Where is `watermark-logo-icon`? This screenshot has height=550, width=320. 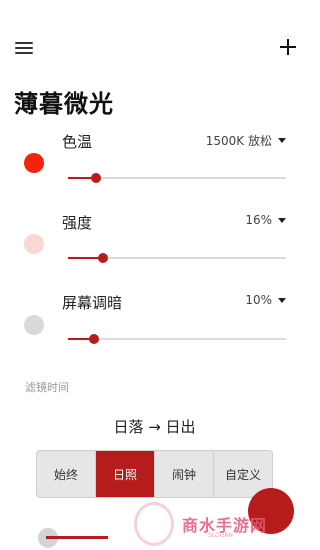
watermark-logo-icon is located at coordinates (154, 524).